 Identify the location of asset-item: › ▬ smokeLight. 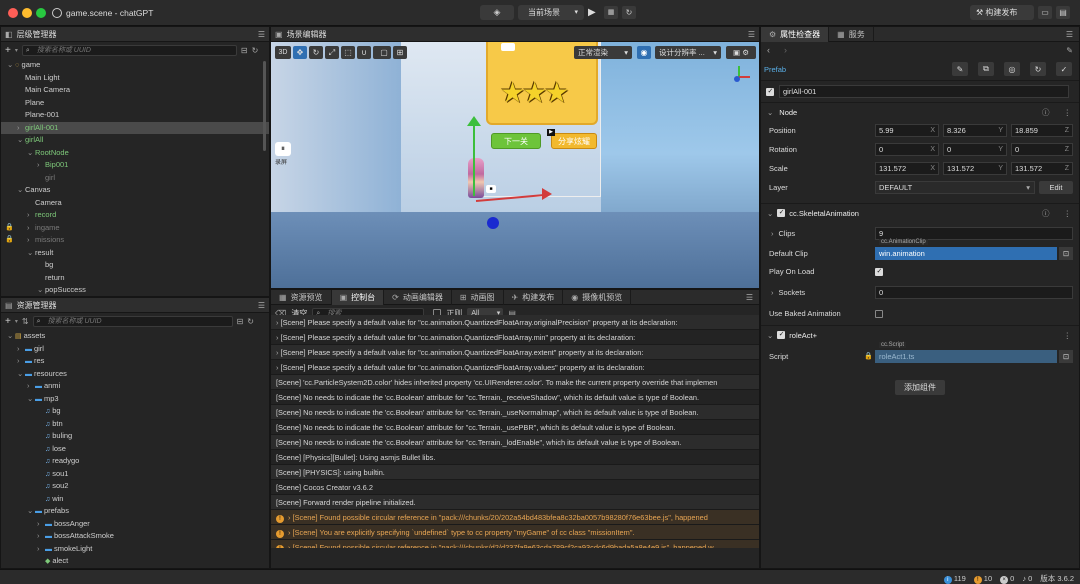
(135, 549).